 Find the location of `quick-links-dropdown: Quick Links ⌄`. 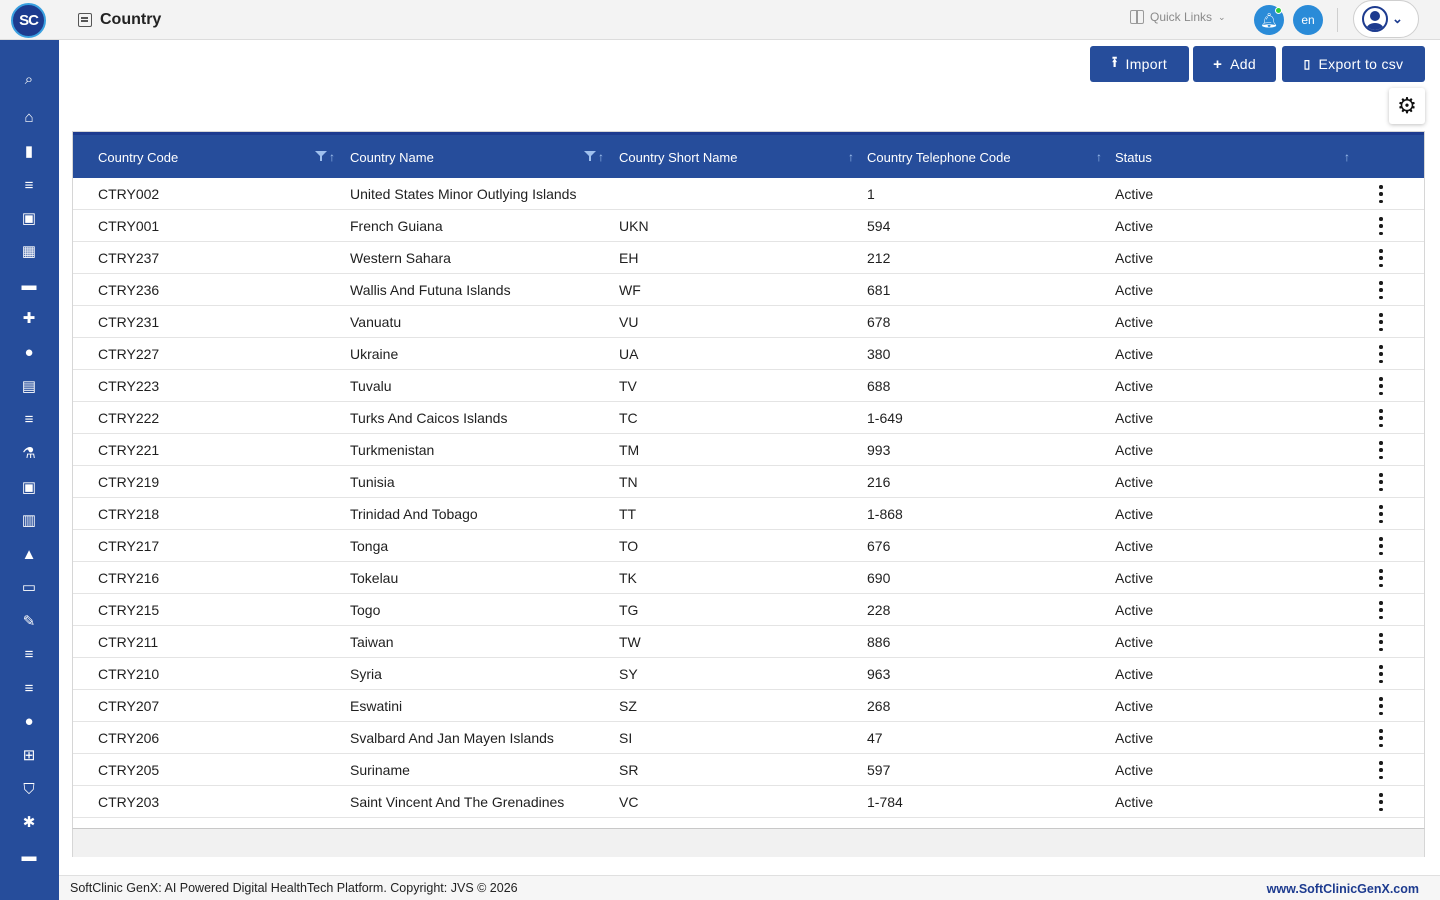

quick-links-dropdown: Quick Links ⌄ is located at coordinates (1178, 17).